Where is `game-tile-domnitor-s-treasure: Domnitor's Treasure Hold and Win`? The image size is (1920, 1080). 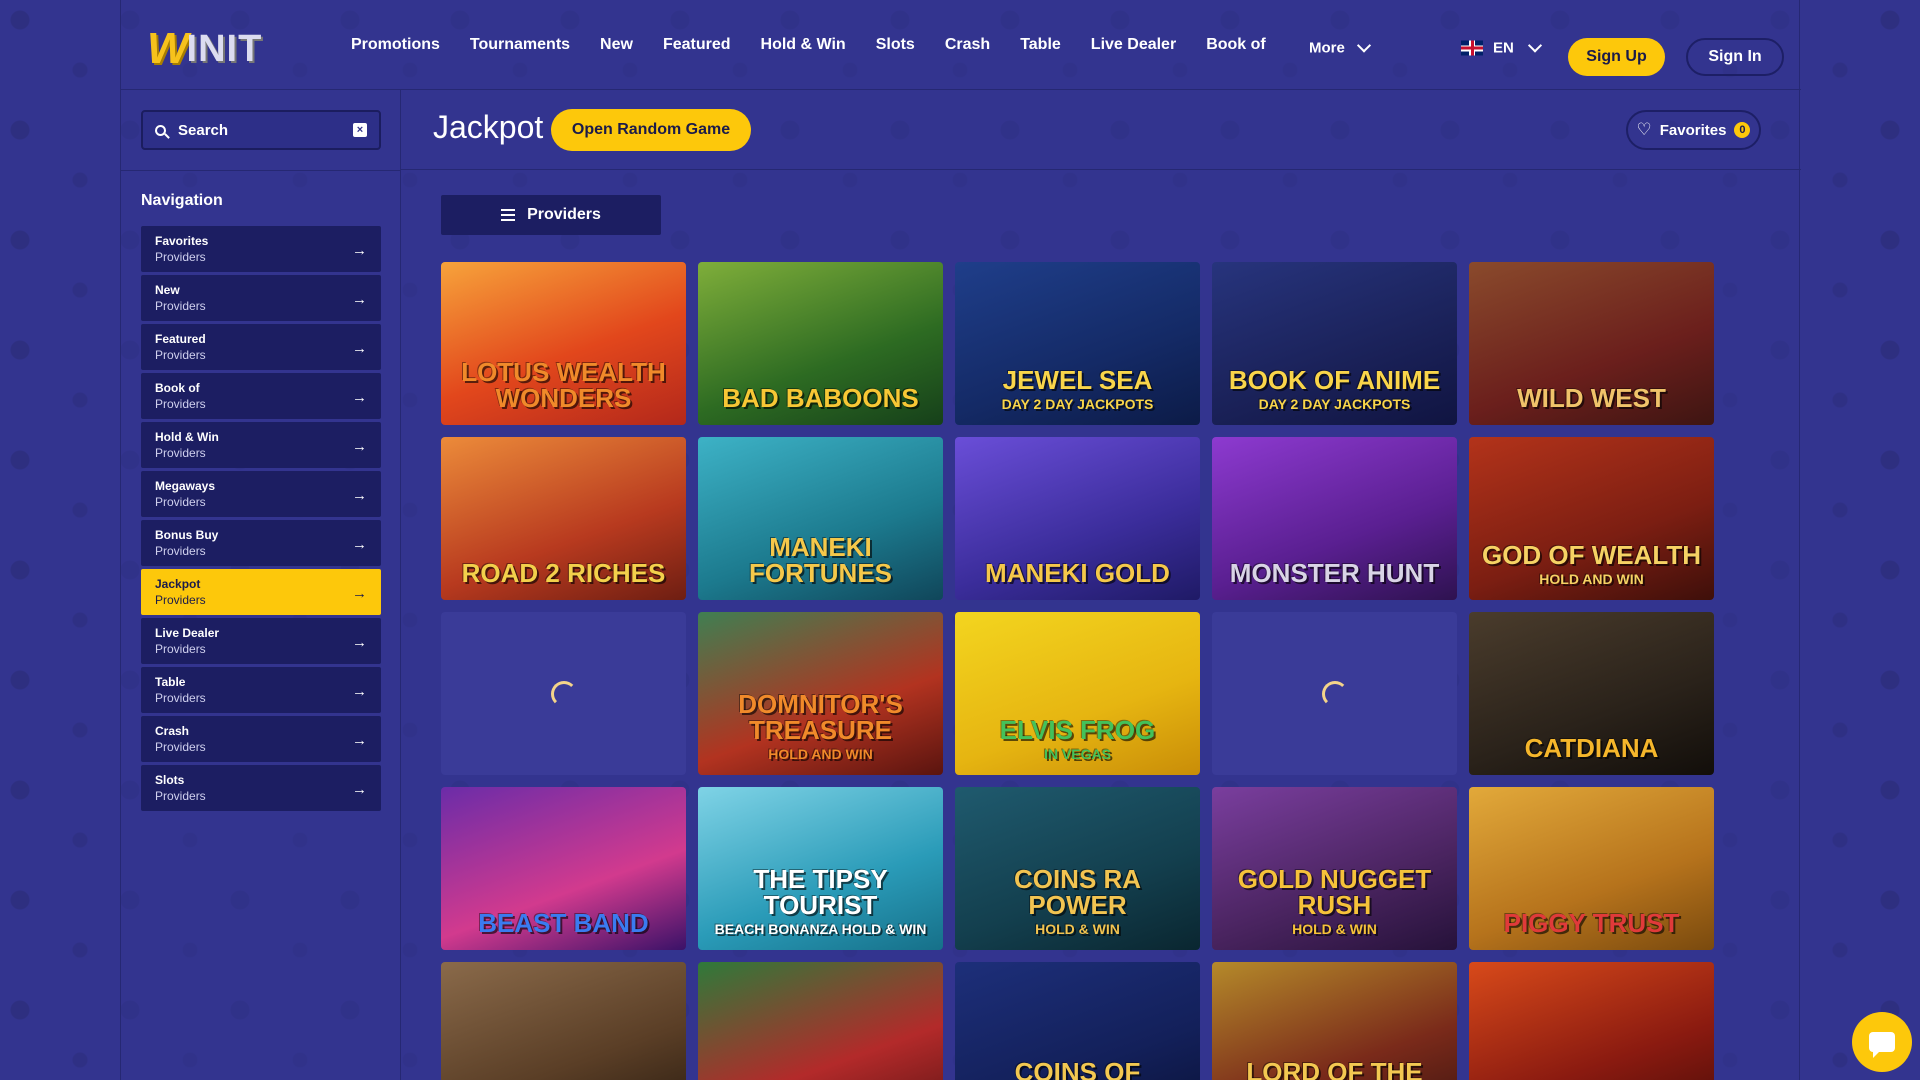
game-tile-domnitor-s-treasure: Domnitor's Treasure Hold and Win is located at coordinates (820, 693).